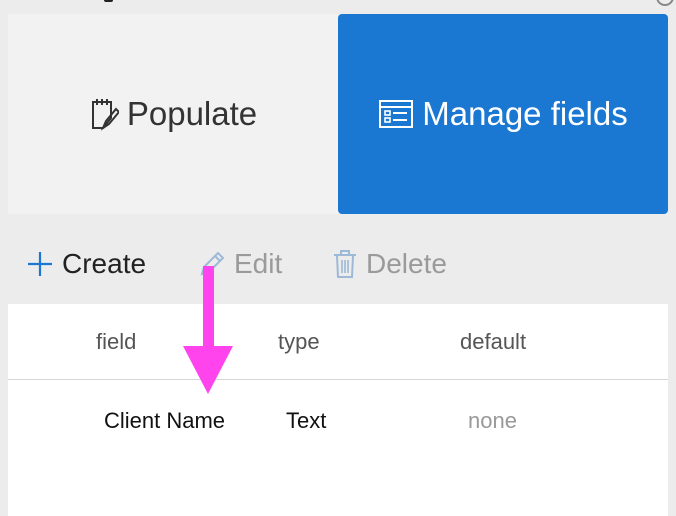 Image resolution: width=676 pixels, height=516 pixels. Describe the element at coordinates (40, 264) in the screenshot. I see `plus-icon` at that location.